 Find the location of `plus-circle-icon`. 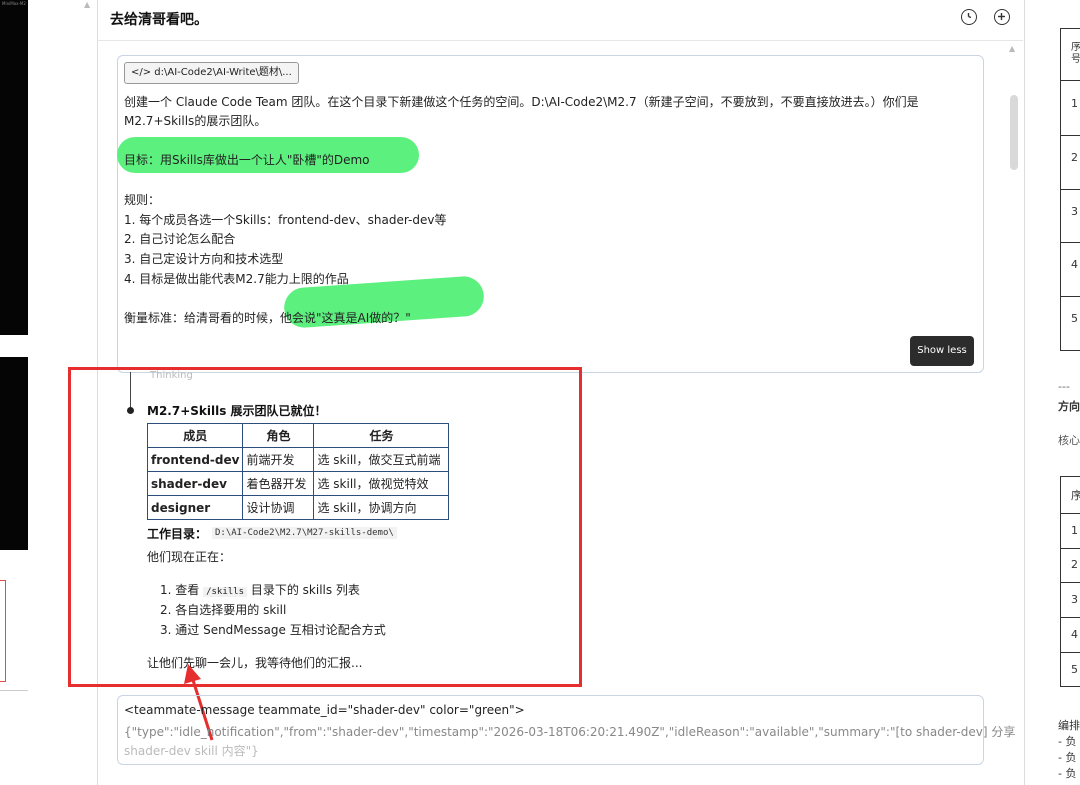

plus-circle-icon is located at coordinates (1002, 17).